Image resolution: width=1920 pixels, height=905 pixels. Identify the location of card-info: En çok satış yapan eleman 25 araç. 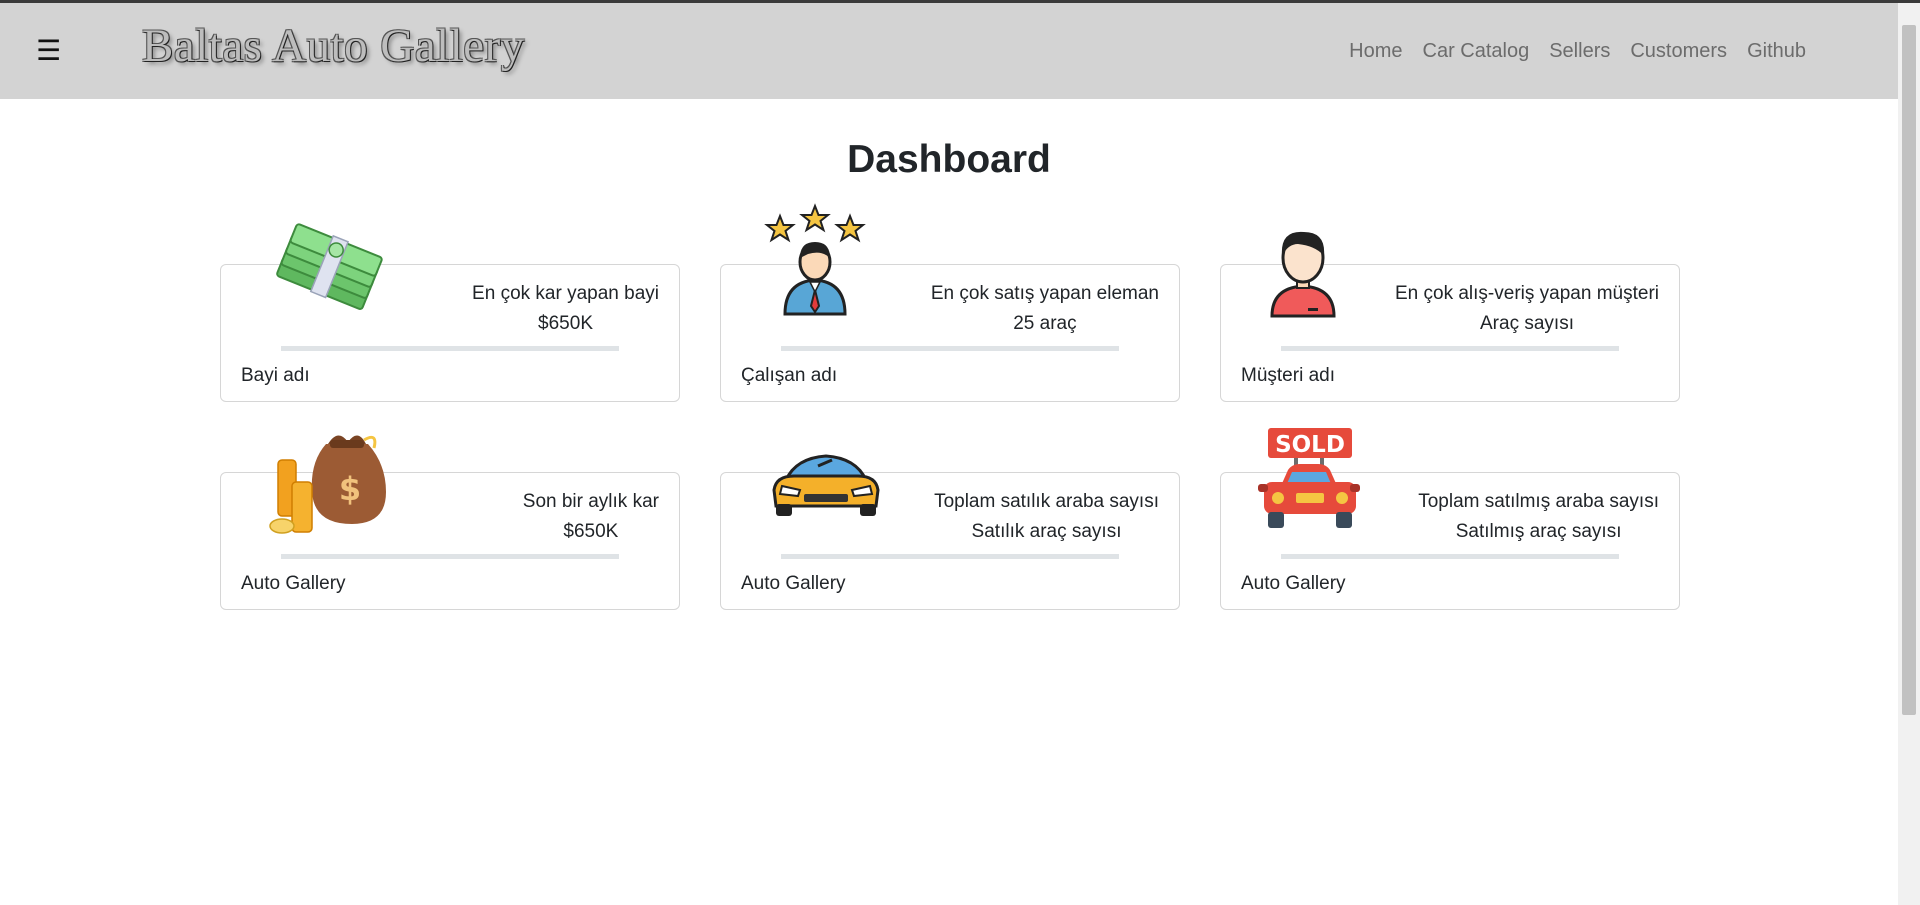
(1045, 309).